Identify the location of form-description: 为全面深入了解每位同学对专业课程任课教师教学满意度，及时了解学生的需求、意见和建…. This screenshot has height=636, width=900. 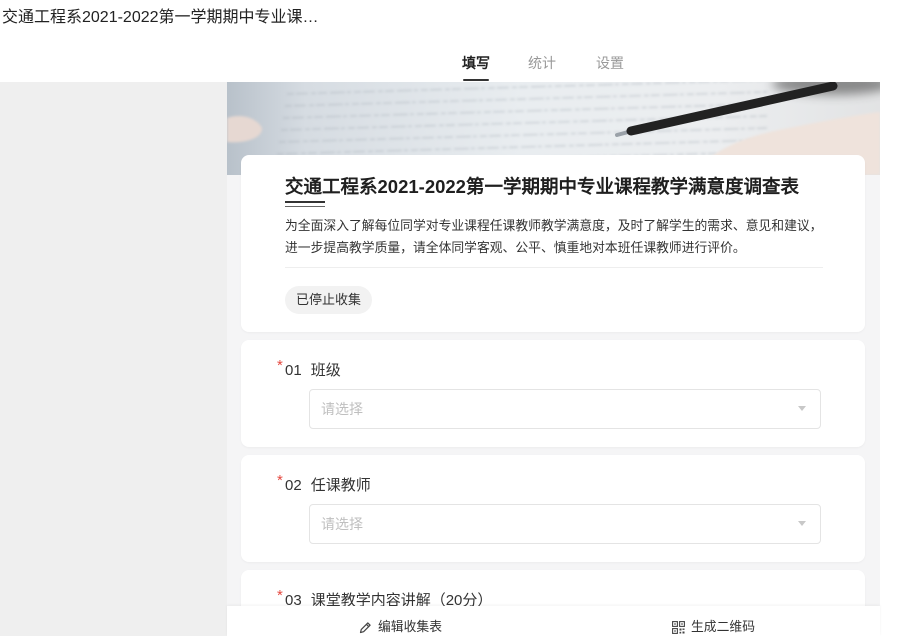
(554, 236).